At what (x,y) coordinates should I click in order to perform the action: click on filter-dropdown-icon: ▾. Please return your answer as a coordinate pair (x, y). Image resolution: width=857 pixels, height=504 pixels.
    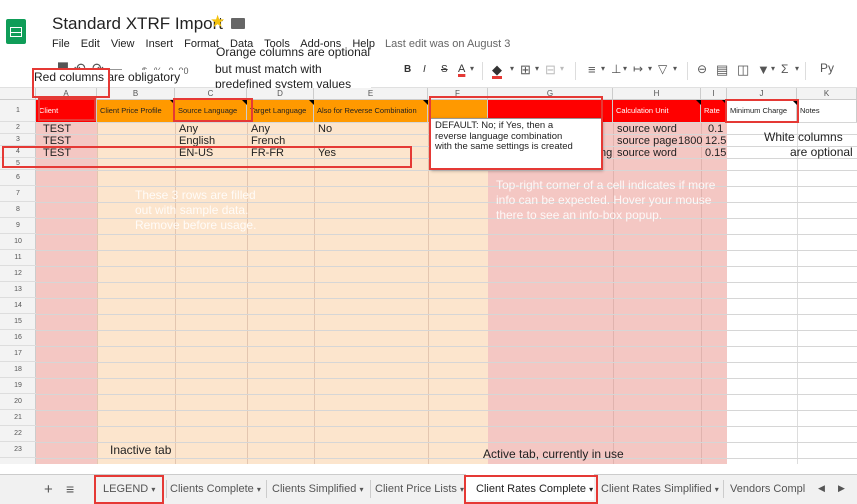
    Looking at the image, I should click on (773, 68).